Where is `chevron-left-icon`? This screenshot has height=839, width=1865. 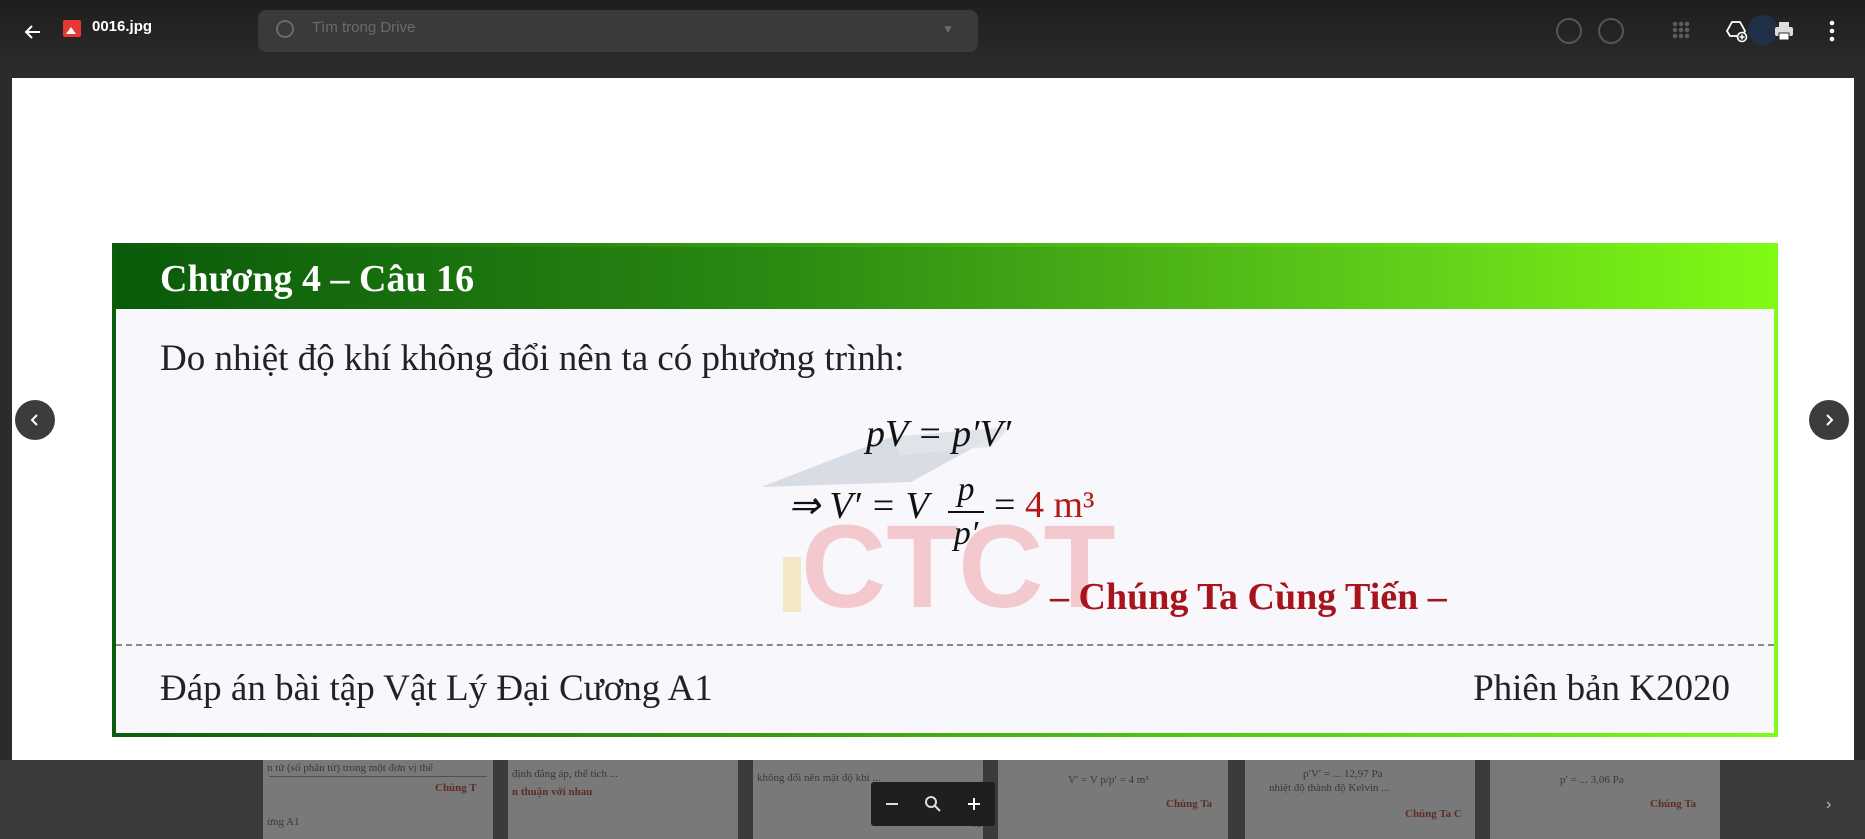 chevron-left-icon is located at coordinates (34, 420).